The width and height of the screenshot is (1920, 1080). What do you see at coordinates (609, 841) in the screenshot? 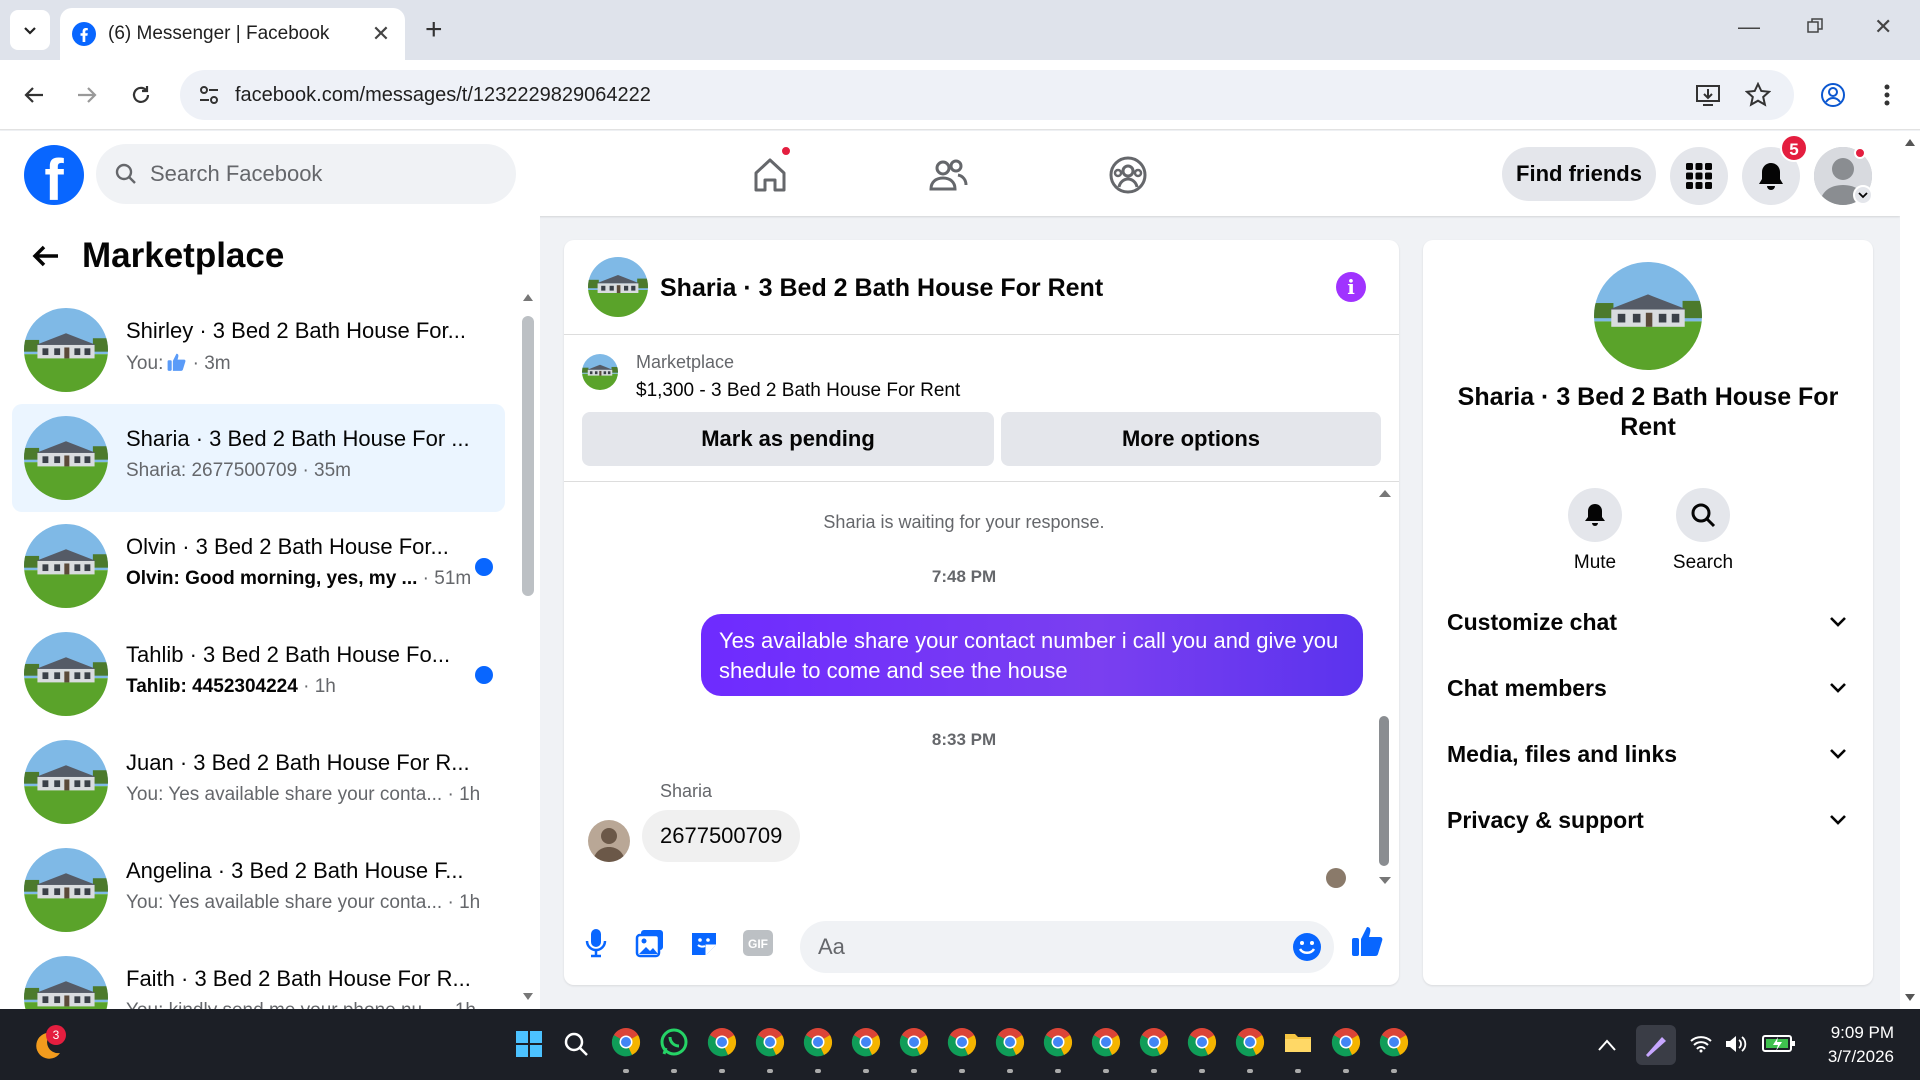
I see `sender-avatar` at bounding box center [609, 841].